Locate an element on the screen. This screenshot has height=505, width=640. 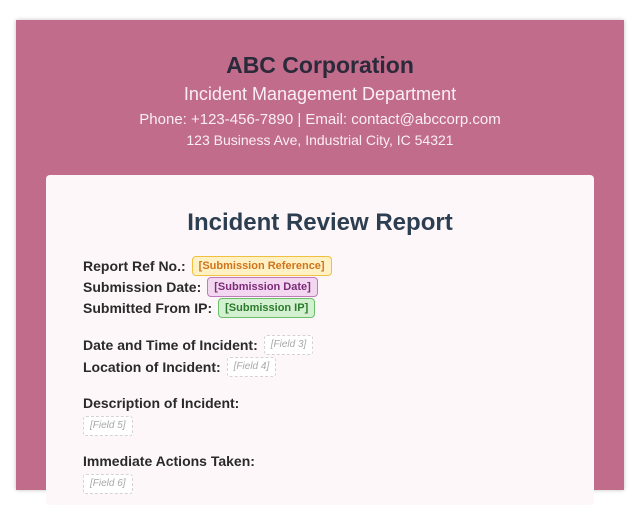
company-name: ABC Corporation is located at coordinates (320, 65).